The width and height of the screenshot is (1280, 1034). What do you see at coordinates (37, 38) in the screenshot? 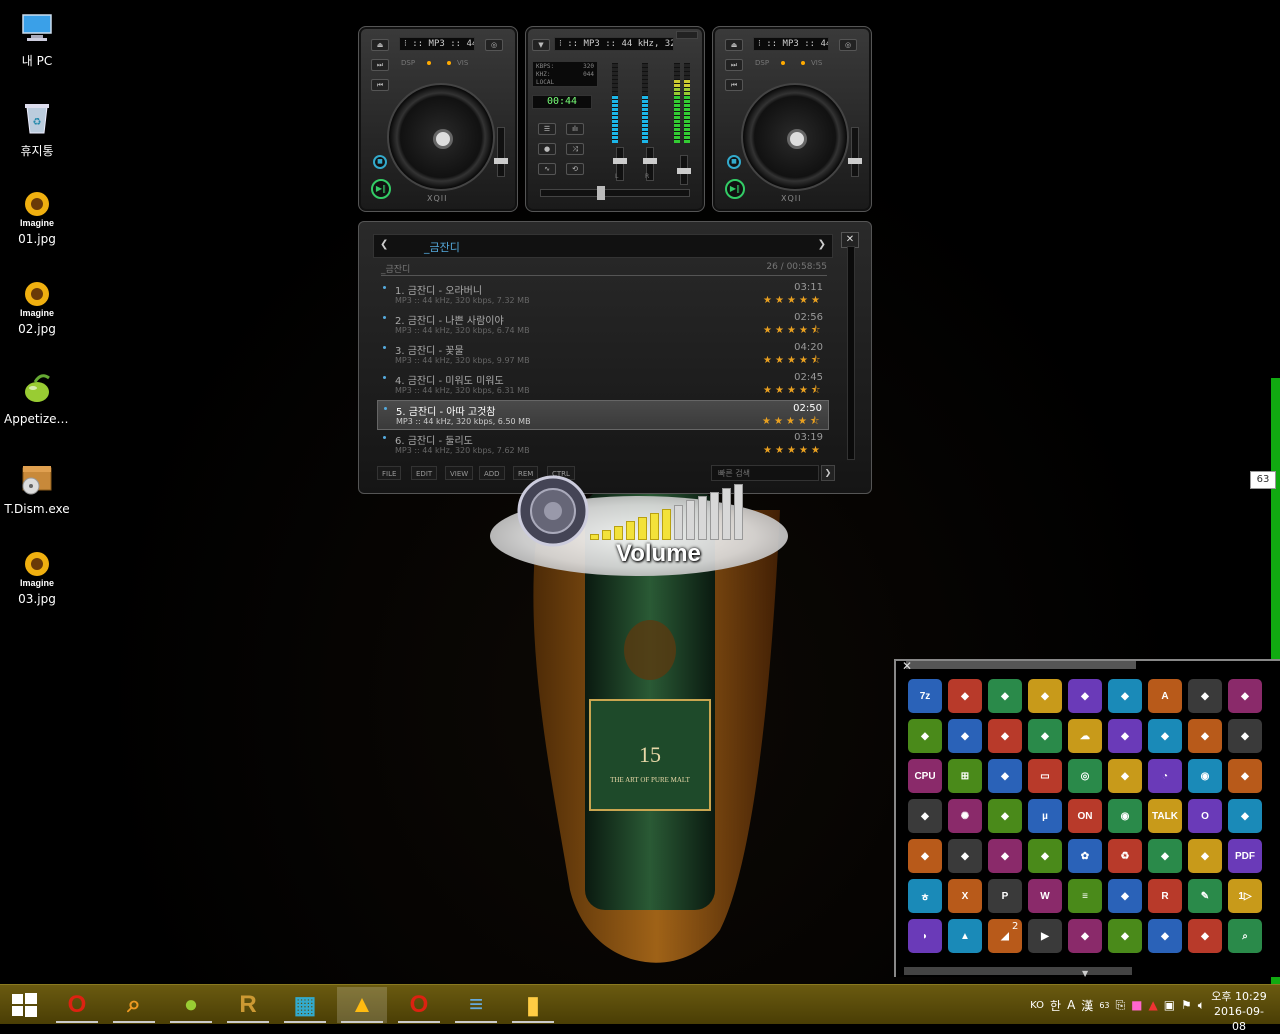
I see `desktop-icon-my-pc: 내 PC` at bounding box center [37, 38].